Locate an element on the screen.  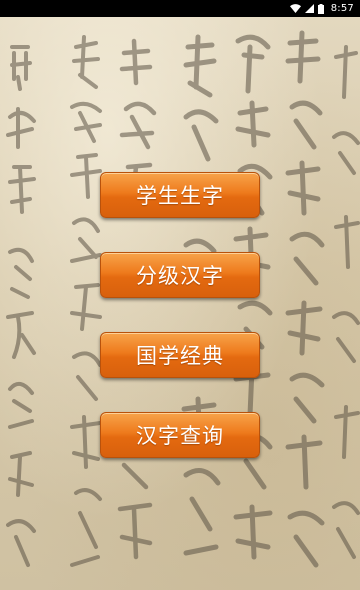
student-characters-button: 学生生字 is located at coordinates (180, 195).